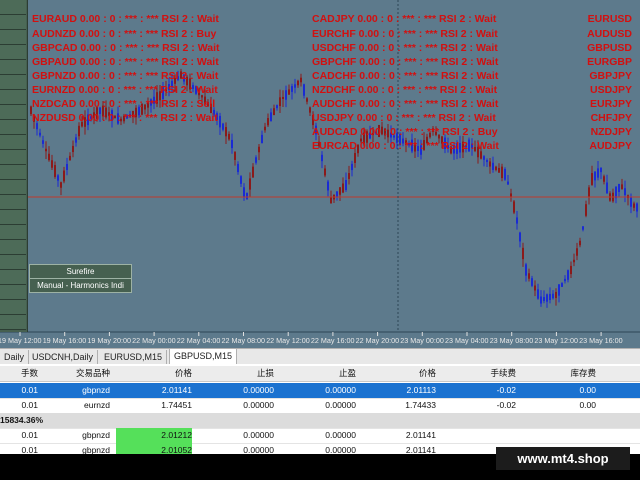 The height and width of the screenshot is (480, 640). What do you see at coordinates (478, 373) in the screenshot?
I see `col-commission: 手续费` at bounding box center [478, 373].